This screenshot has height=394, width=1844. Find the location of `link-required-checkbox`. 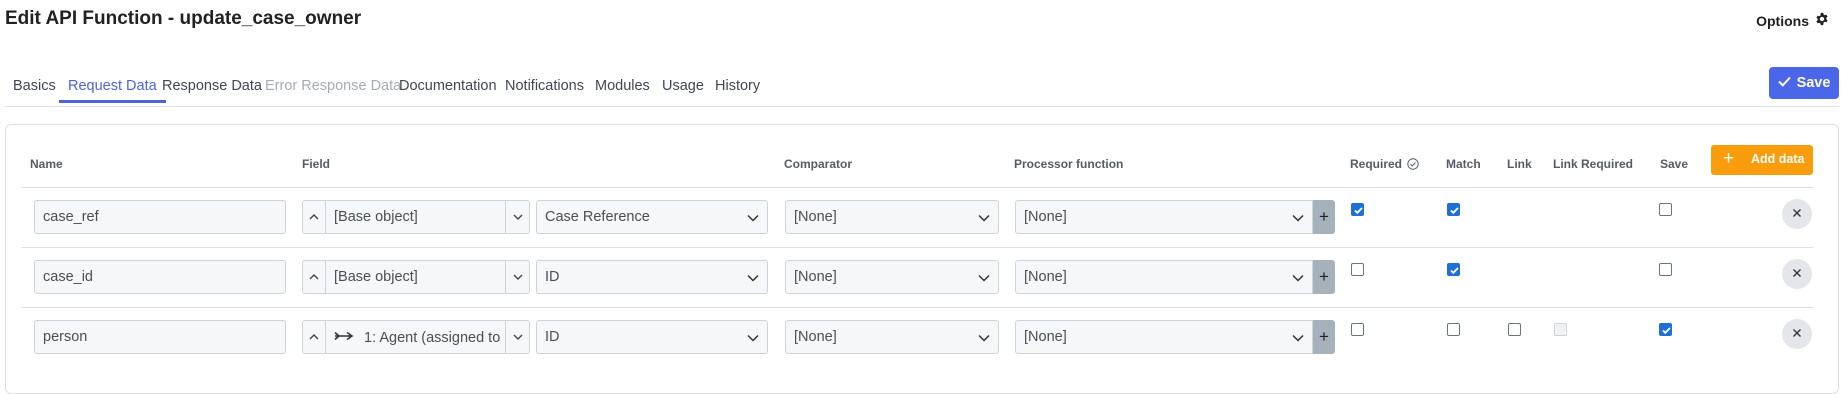

link-required-checkbox is located at coordinates (1560, 329).